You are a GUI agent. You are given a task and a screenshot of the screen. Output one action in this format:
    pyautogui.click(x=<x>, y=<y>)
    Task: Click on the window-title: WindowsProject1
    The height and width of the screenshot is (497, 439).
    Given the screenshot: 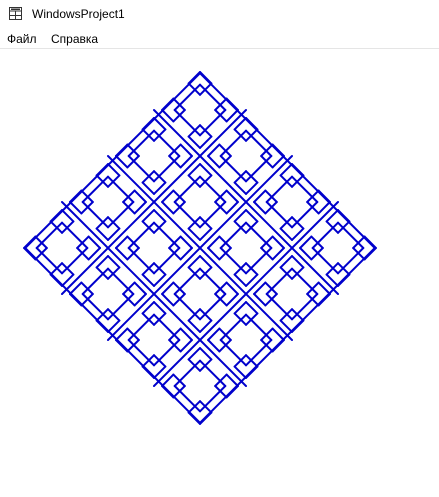 What is the action you would take?
    pyautogui.click(x=78, y=14)
    